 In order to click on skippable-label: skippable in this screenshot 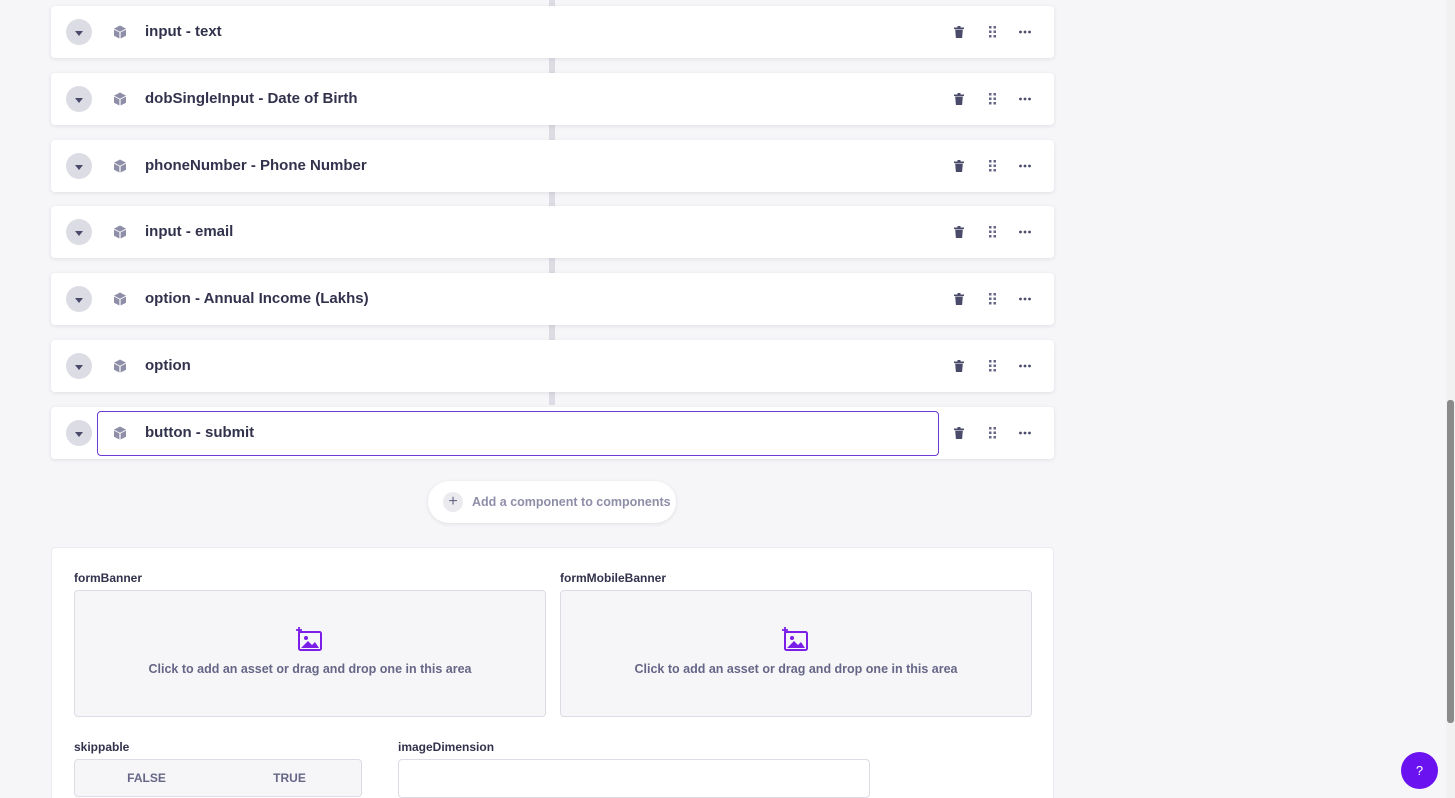, I will do `click(102, 747)`.